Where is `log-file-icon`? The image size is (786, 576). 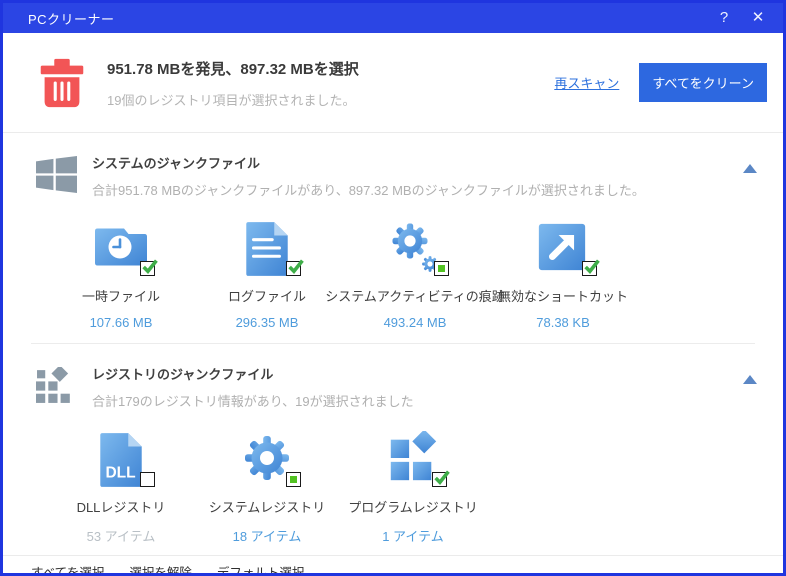
log-file-icon is located at coordinates (271, 248).